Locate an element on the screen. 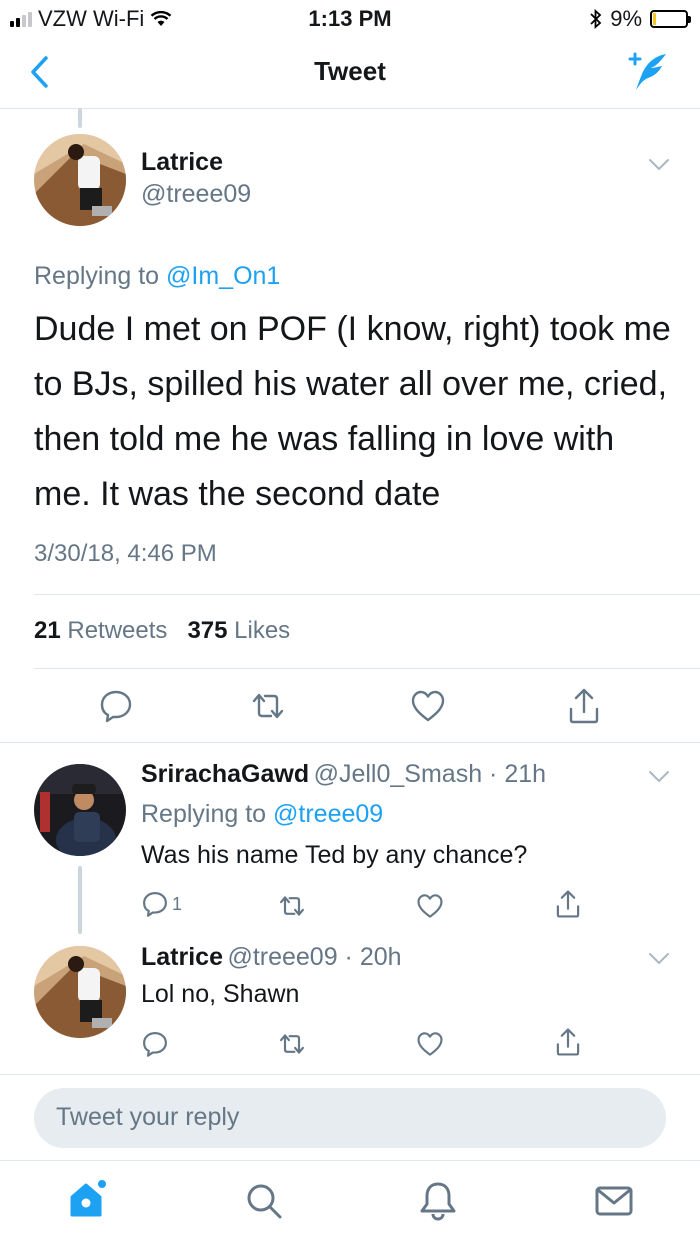 The height and width of the screenshot is (1245, 700). reply-header: SrirachaGawd @Jell0_Smash · 21h is located at coordinates (344, 774).